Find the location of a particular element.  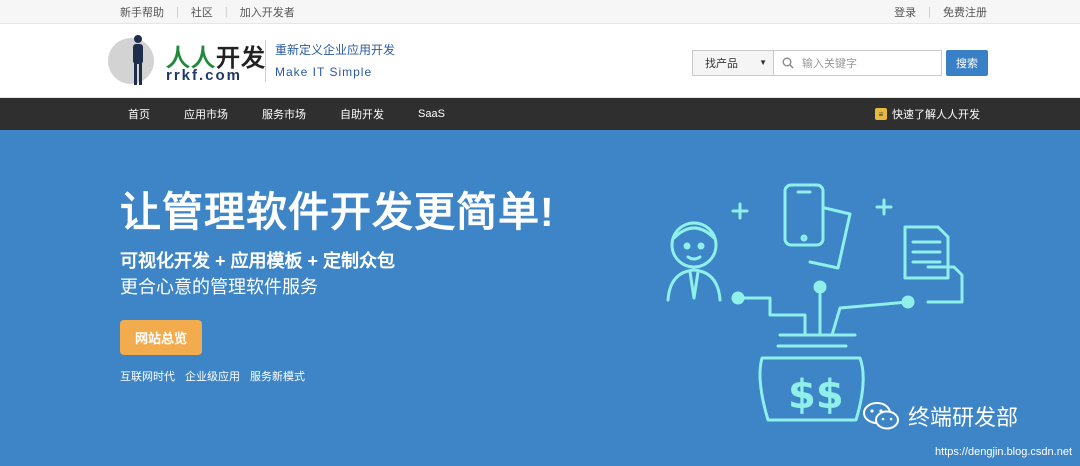

watermark-url: https://dengjin.blog.csdn.net is located at coordinates (1003, 452).